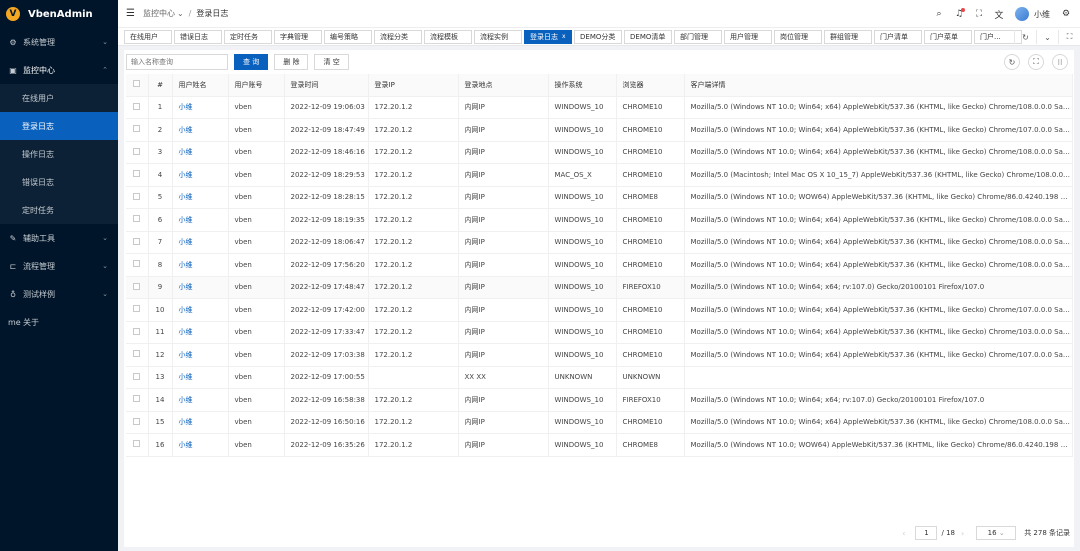  Describe the element at coordinates (59, 210) in the screenshot. I see `sidebar-subitem: 定时任务` at that location.